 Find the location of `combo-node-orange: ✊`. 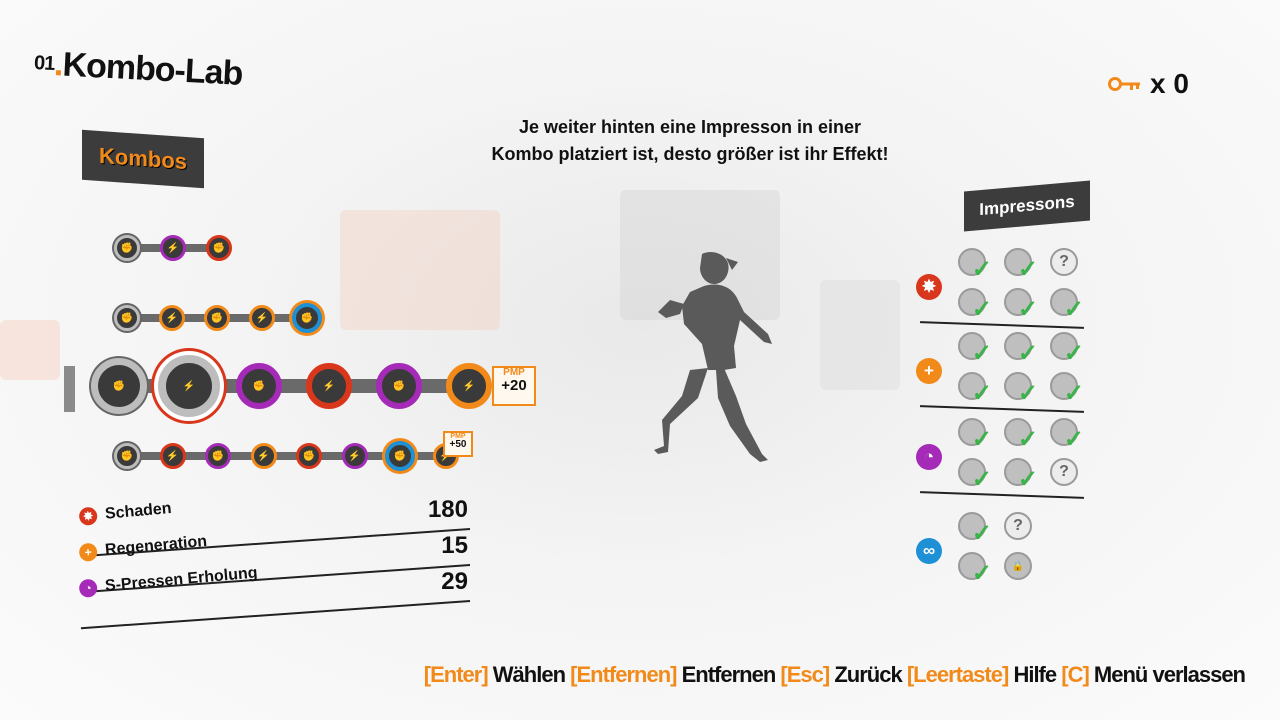

combo-node-orange: ✊ is located at coordinates (217, 318).